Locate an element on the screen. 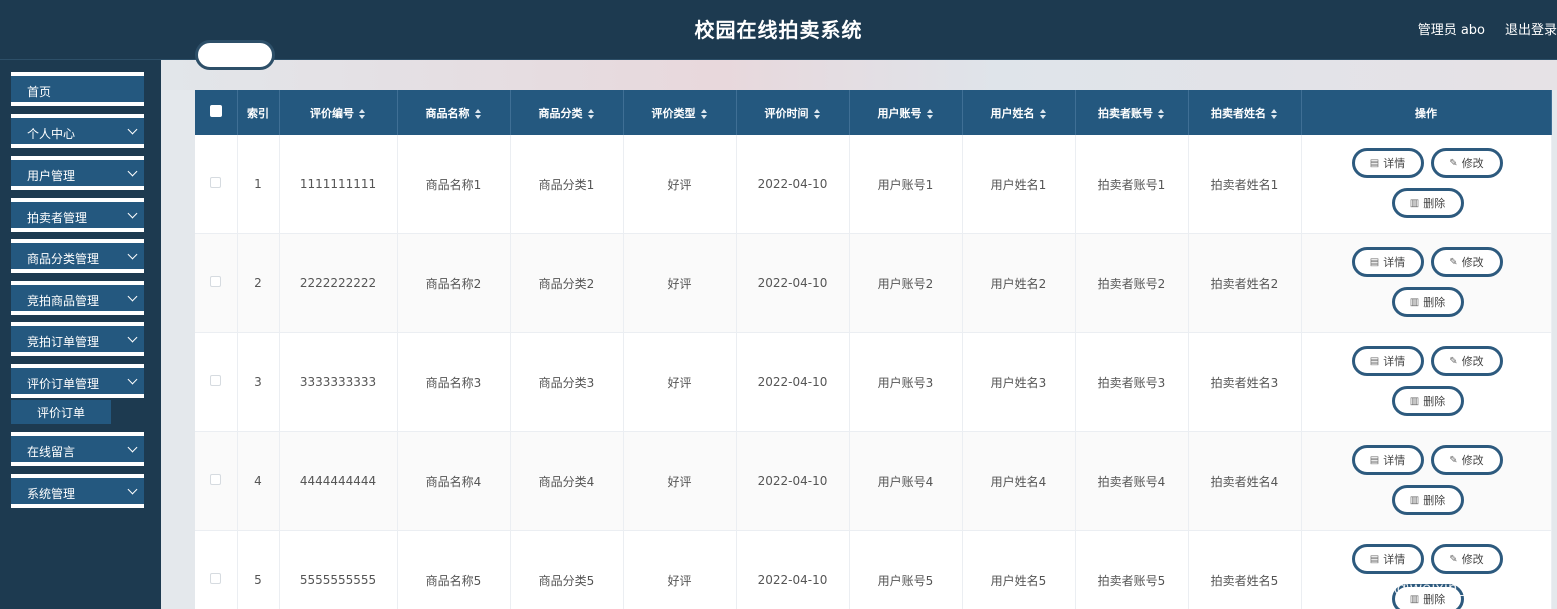 The image size is (1557, 609). sidebar-item-system: 系统管理 is located at coordinates (77, 491).